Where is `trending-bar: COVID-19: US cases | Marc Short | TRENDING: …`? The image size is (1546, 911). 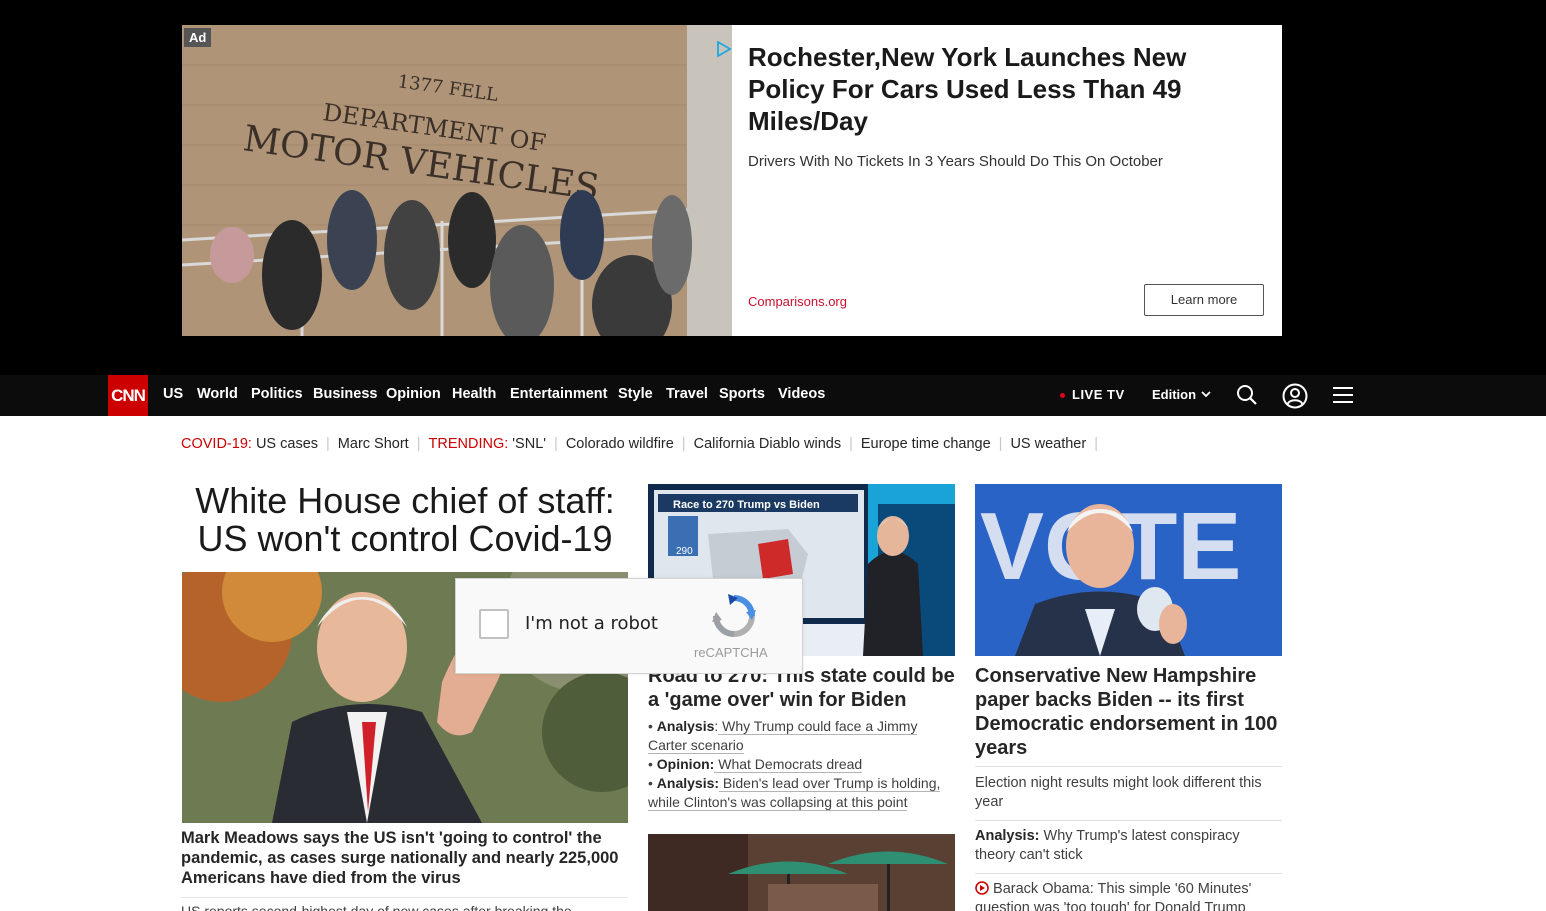
trending-bar: COVID-19: US cases | Marc Short | TRENDING: … is located at coordinates (643, 444).